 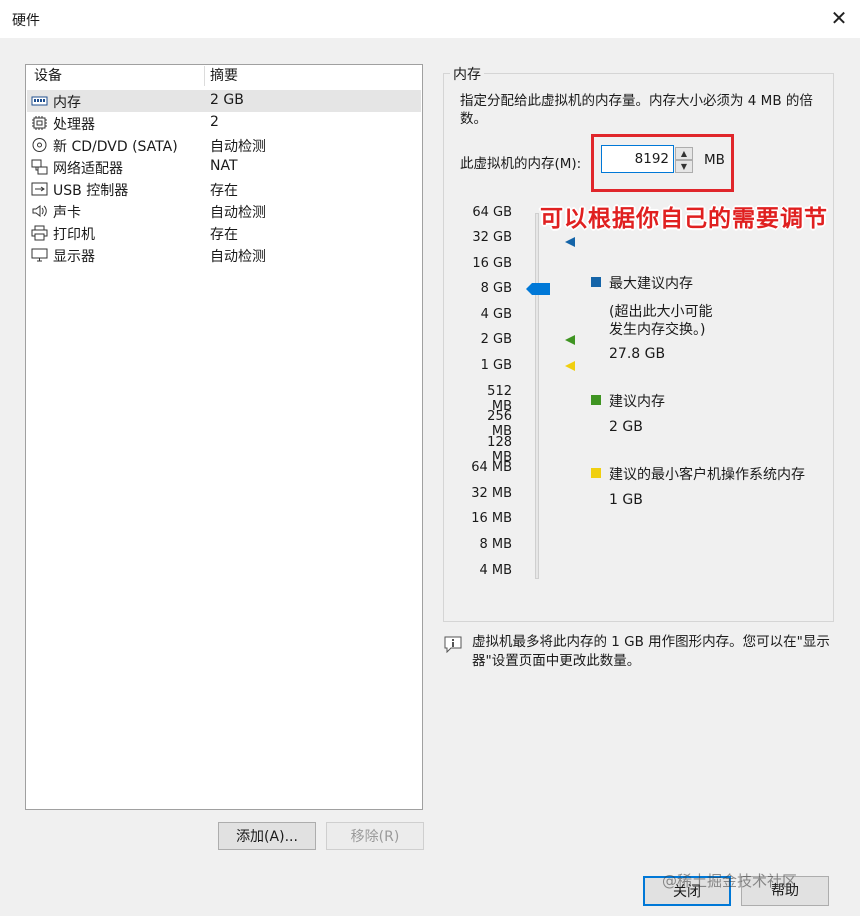 What do you see at coordinates (570, 242) in the screenshot?
I see `max-recommended-marker` at bounding box center [570, 242].